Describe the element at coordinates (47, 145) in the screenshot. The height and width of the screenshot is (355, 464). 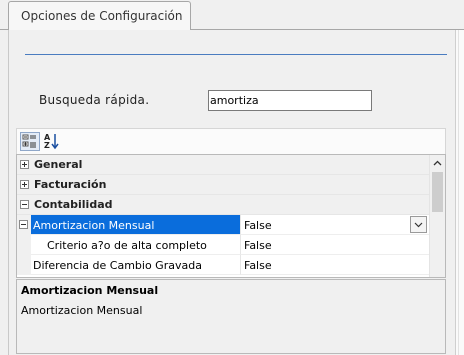
I see `svg-text: Z` at that location.